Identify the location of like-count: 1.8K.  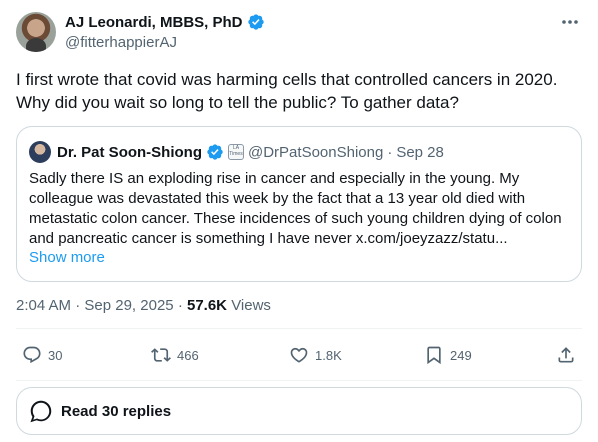
(328, 355).